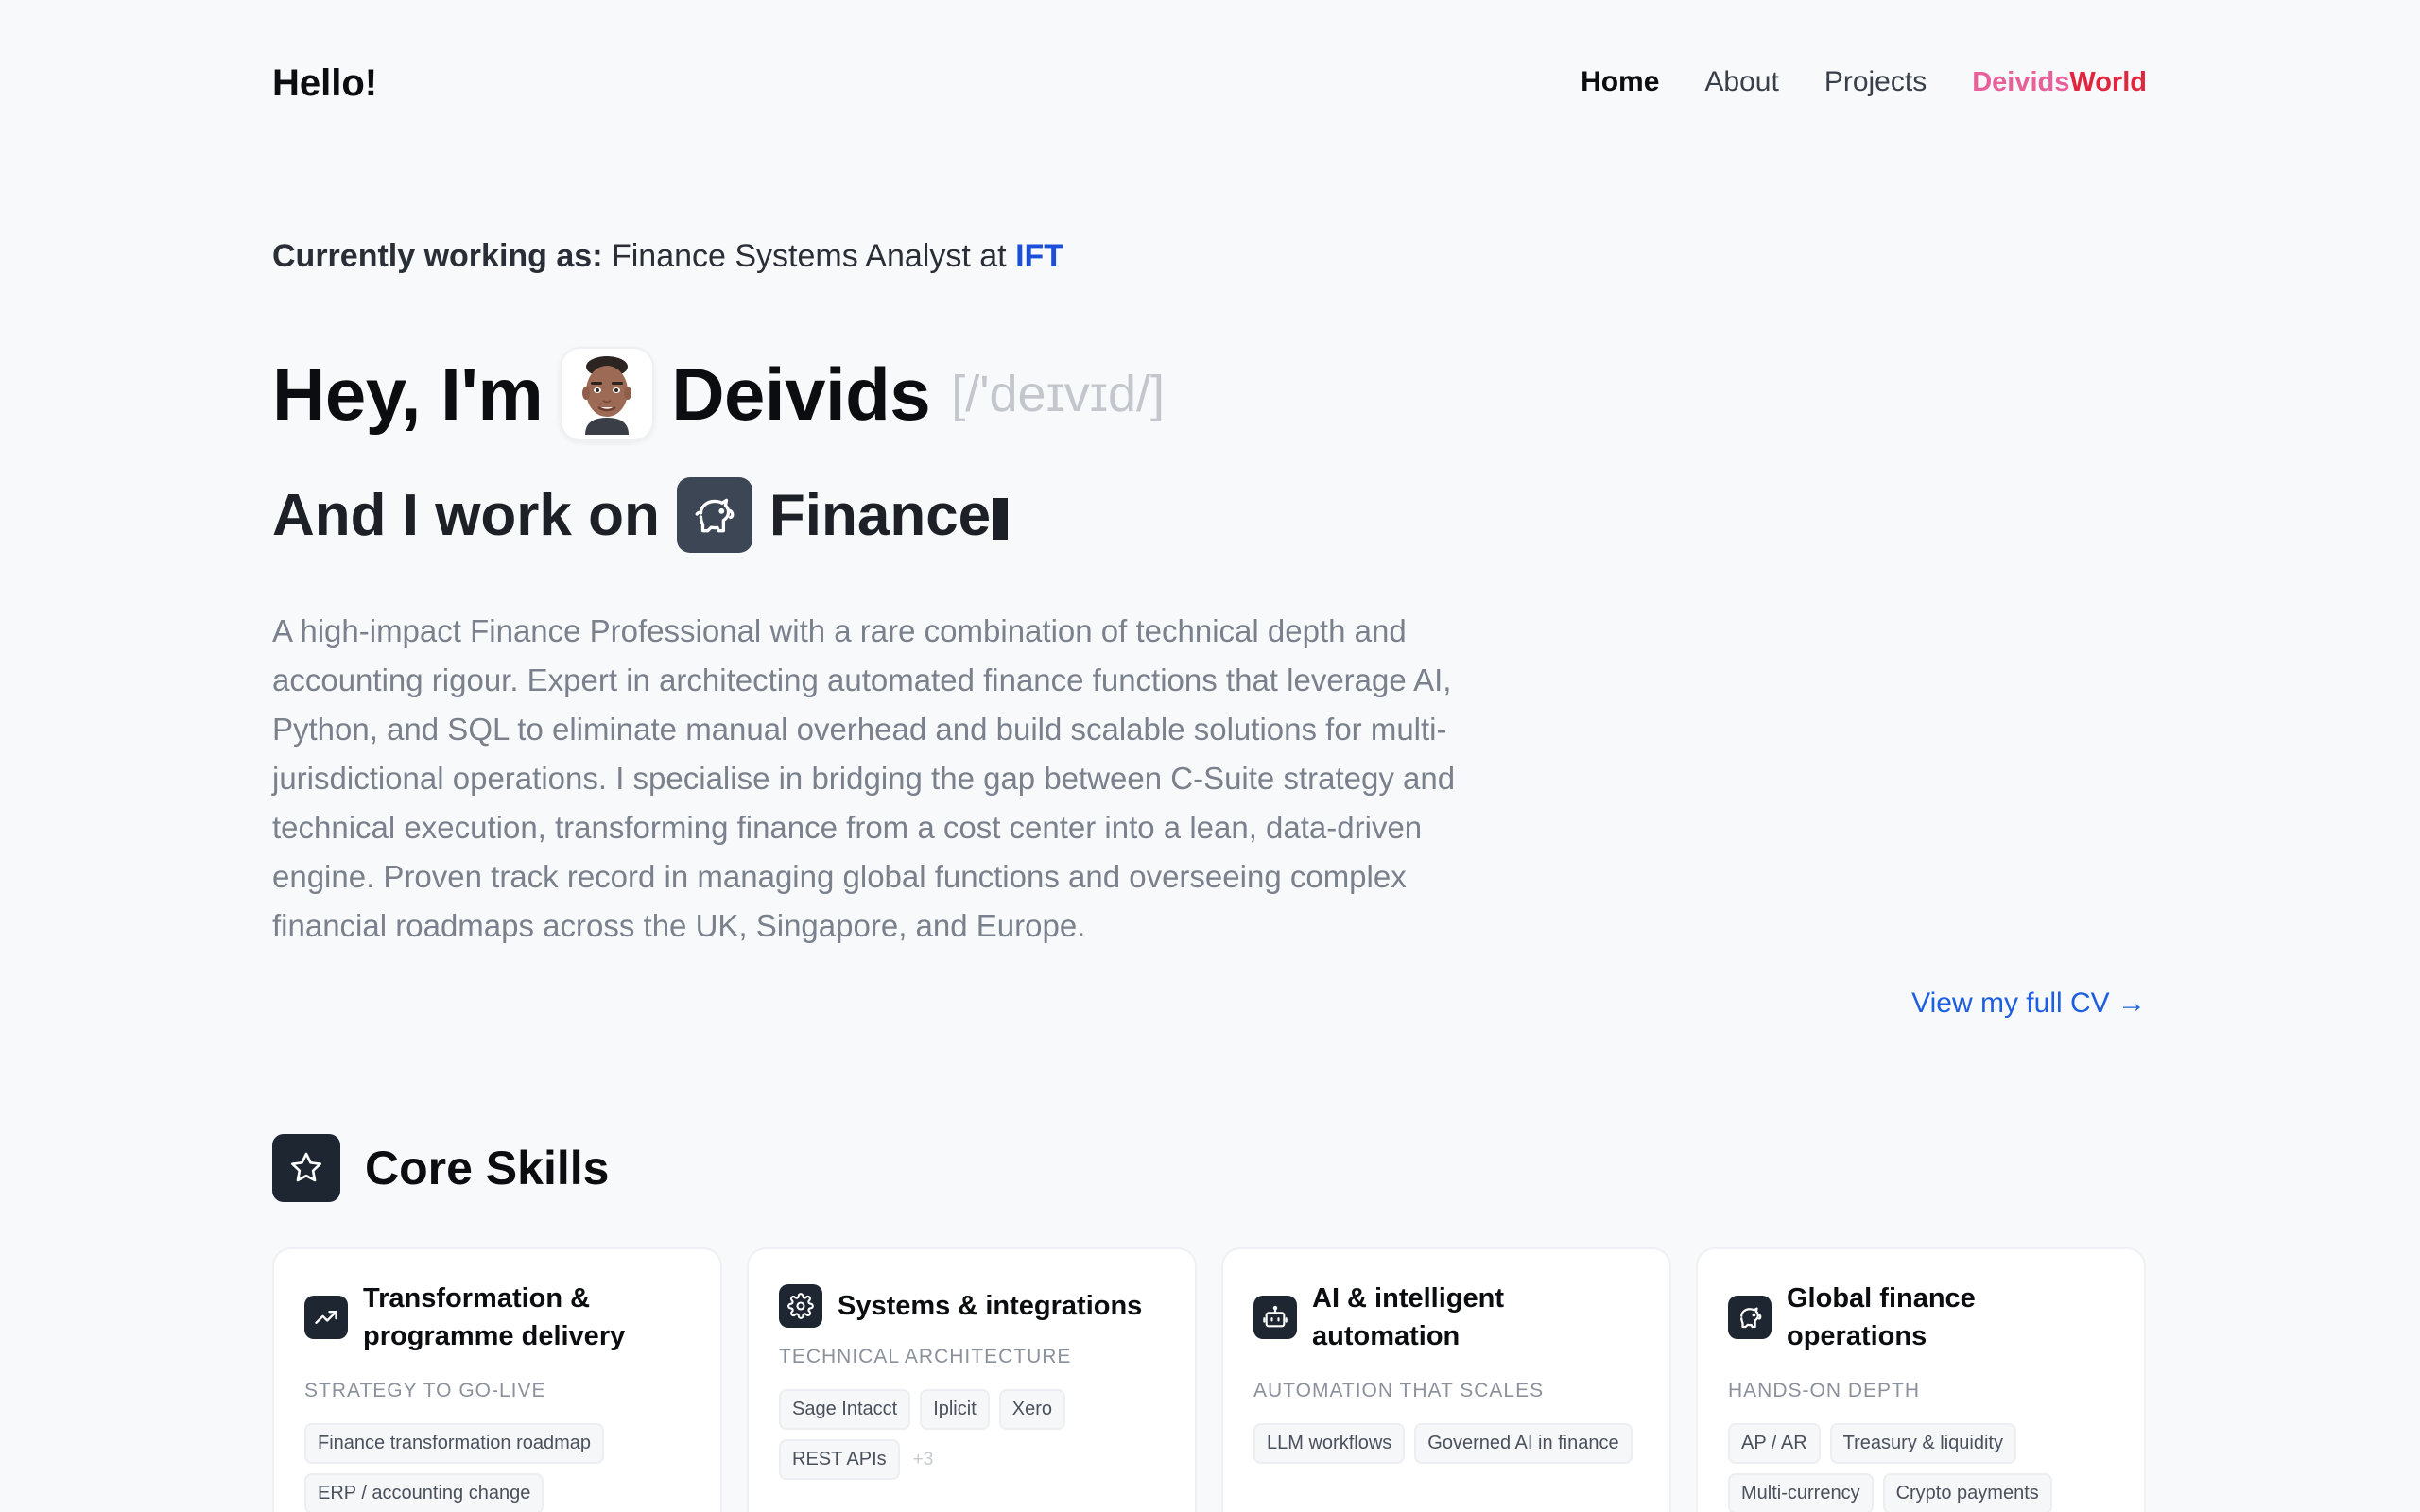 The width and height of the screenshot is (2420, 1512). Describe the element at coordinates (424, 1492) in the screenshot. I see `skill-tag: ERP / accounting change` at that location.